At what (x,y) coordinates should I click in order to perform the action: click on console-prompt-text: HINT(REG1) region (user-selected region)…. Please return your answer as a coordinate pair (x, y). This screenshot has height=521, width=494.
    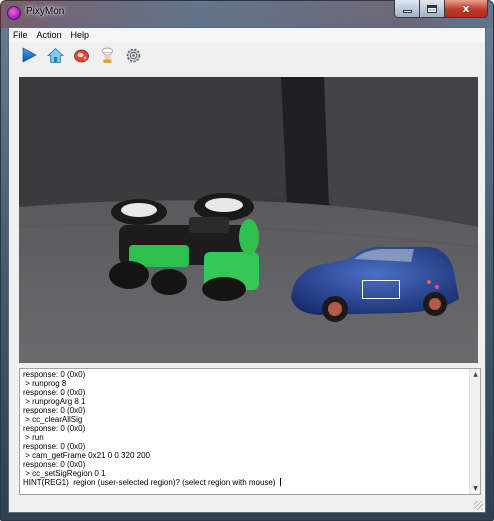
    Looking at the image, I should click on (150, 482).